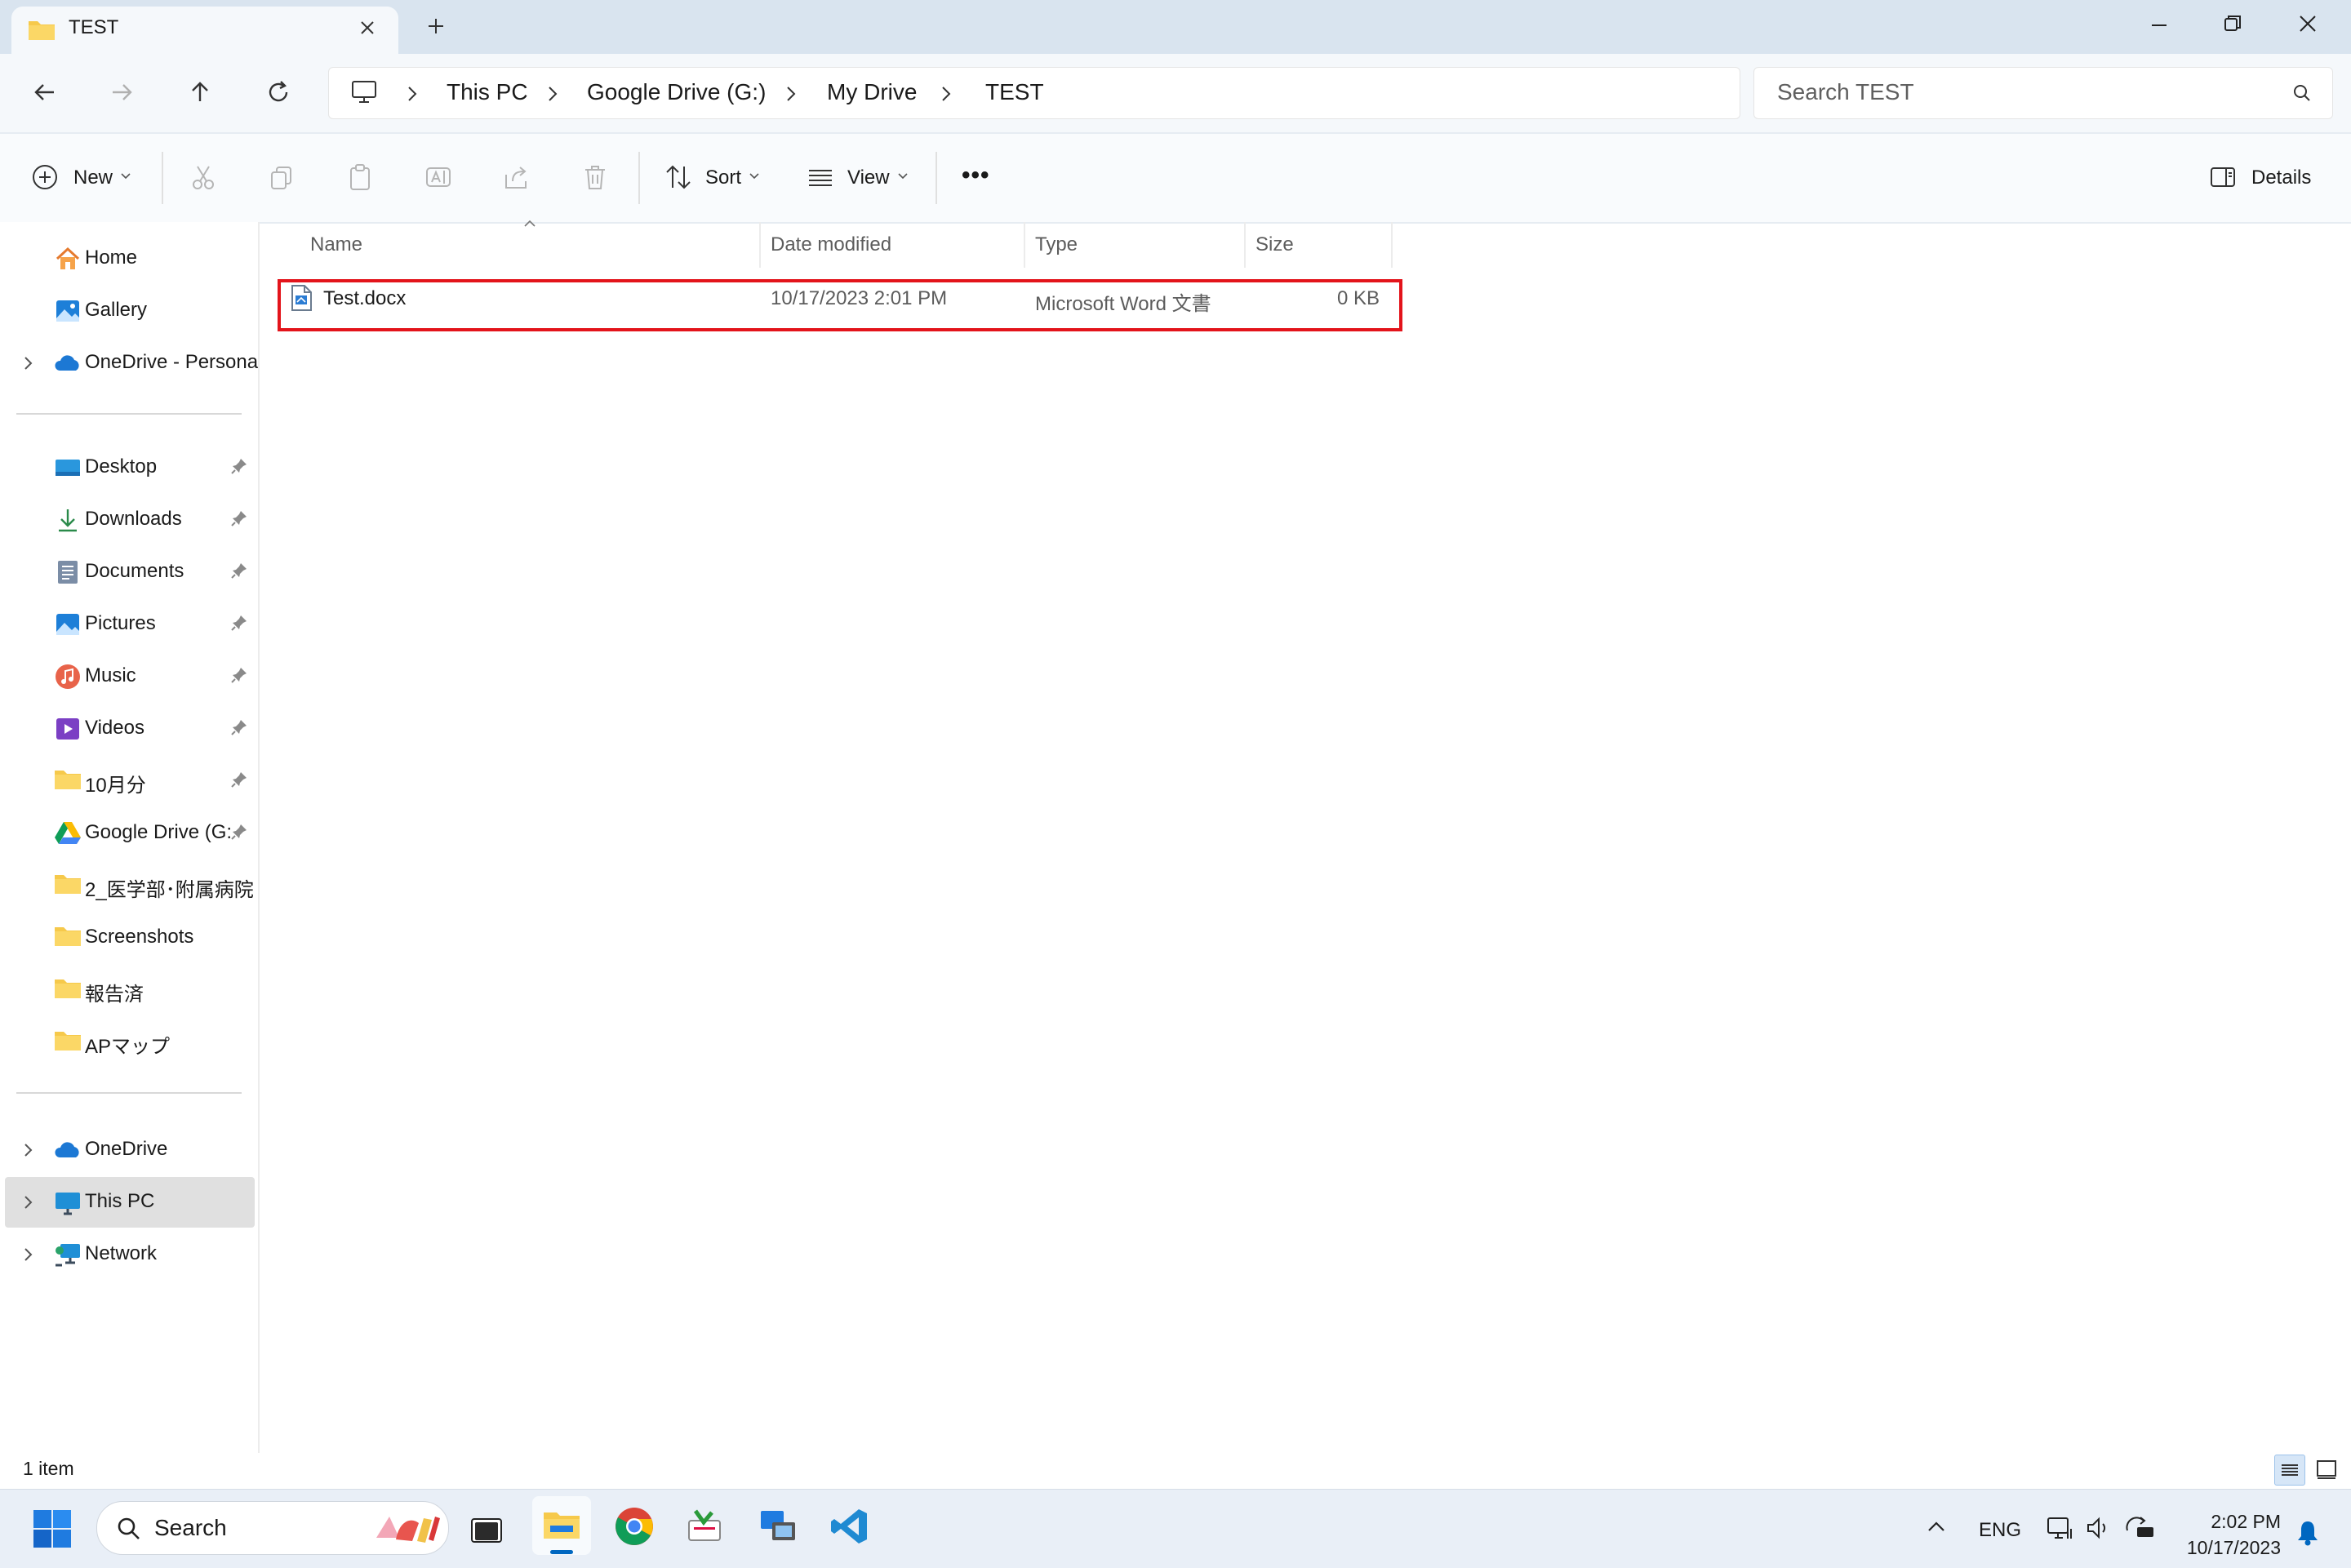 Image resolution: width=2351 pixels, height=1568 pixels. Describe the element at coordinates (2223, 177) in the screenshot. I see `details-pane-icon` at that location.